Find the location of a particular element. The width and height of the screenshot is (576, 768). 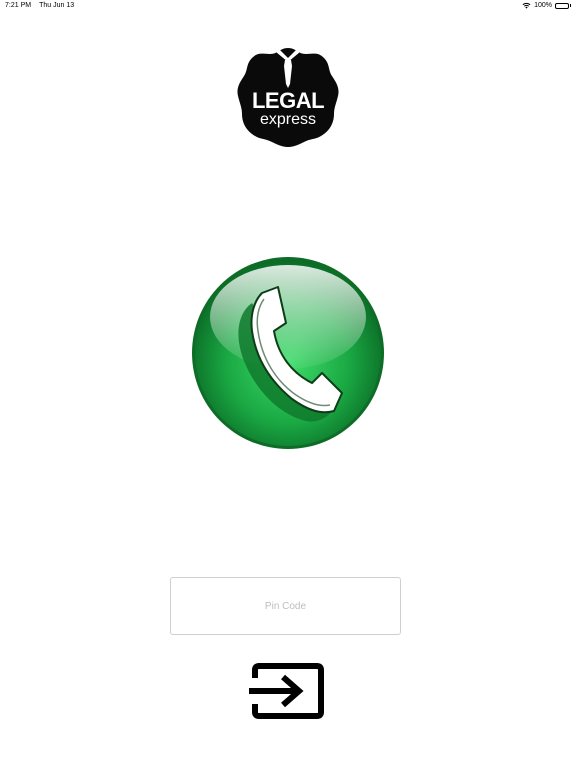

phone-handset-icon is located at coordinates (288, 353).